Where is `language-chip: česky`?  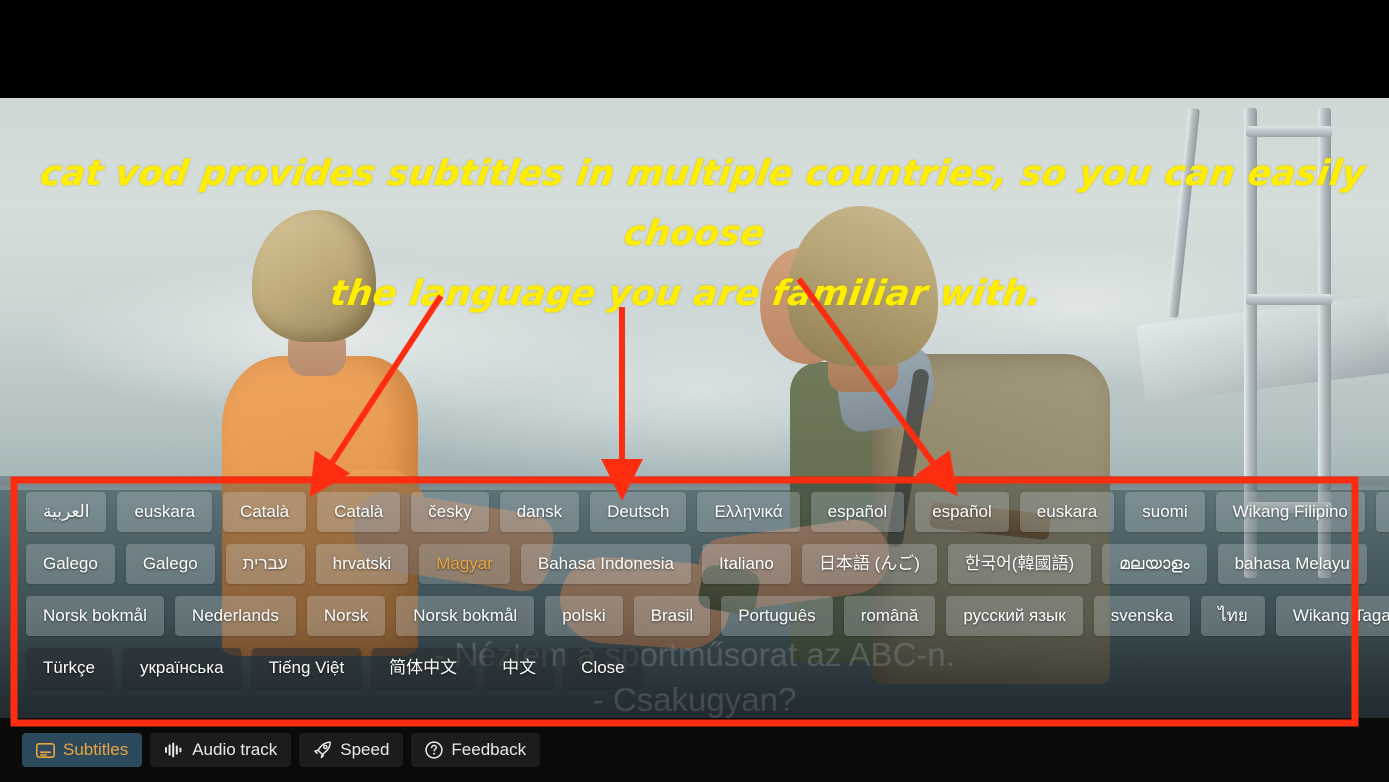
language-chip: česky is located at coordinates (450, 512).